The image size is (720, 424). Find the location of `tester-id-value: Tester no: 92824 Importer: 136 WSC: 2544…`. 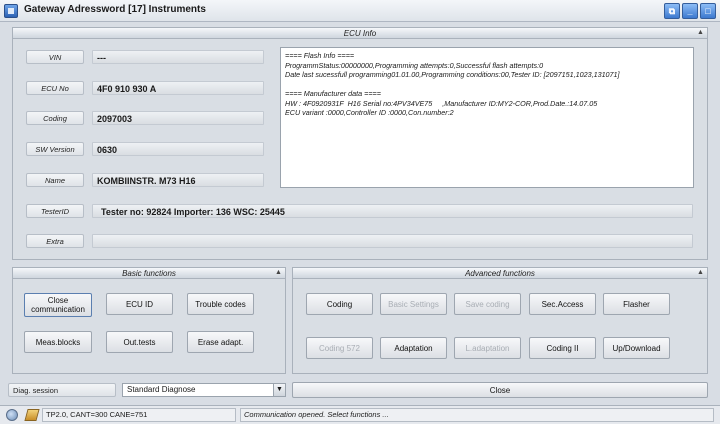

tester-id-value: Tester no: 92824 Importer: 136 WSC: 2544… is located at coordinates (392, 211).